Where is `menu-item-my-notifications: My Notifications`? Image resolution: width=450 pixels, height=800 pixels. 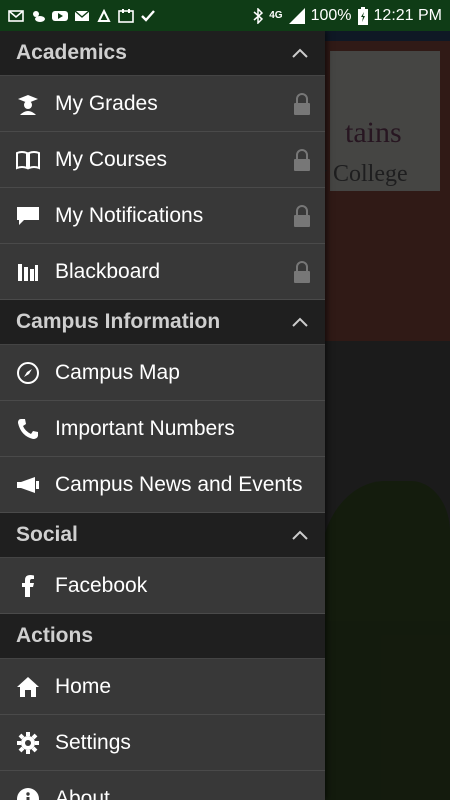 menu-item-my-notifications: My Notifications is located at coordinates (162, 216).